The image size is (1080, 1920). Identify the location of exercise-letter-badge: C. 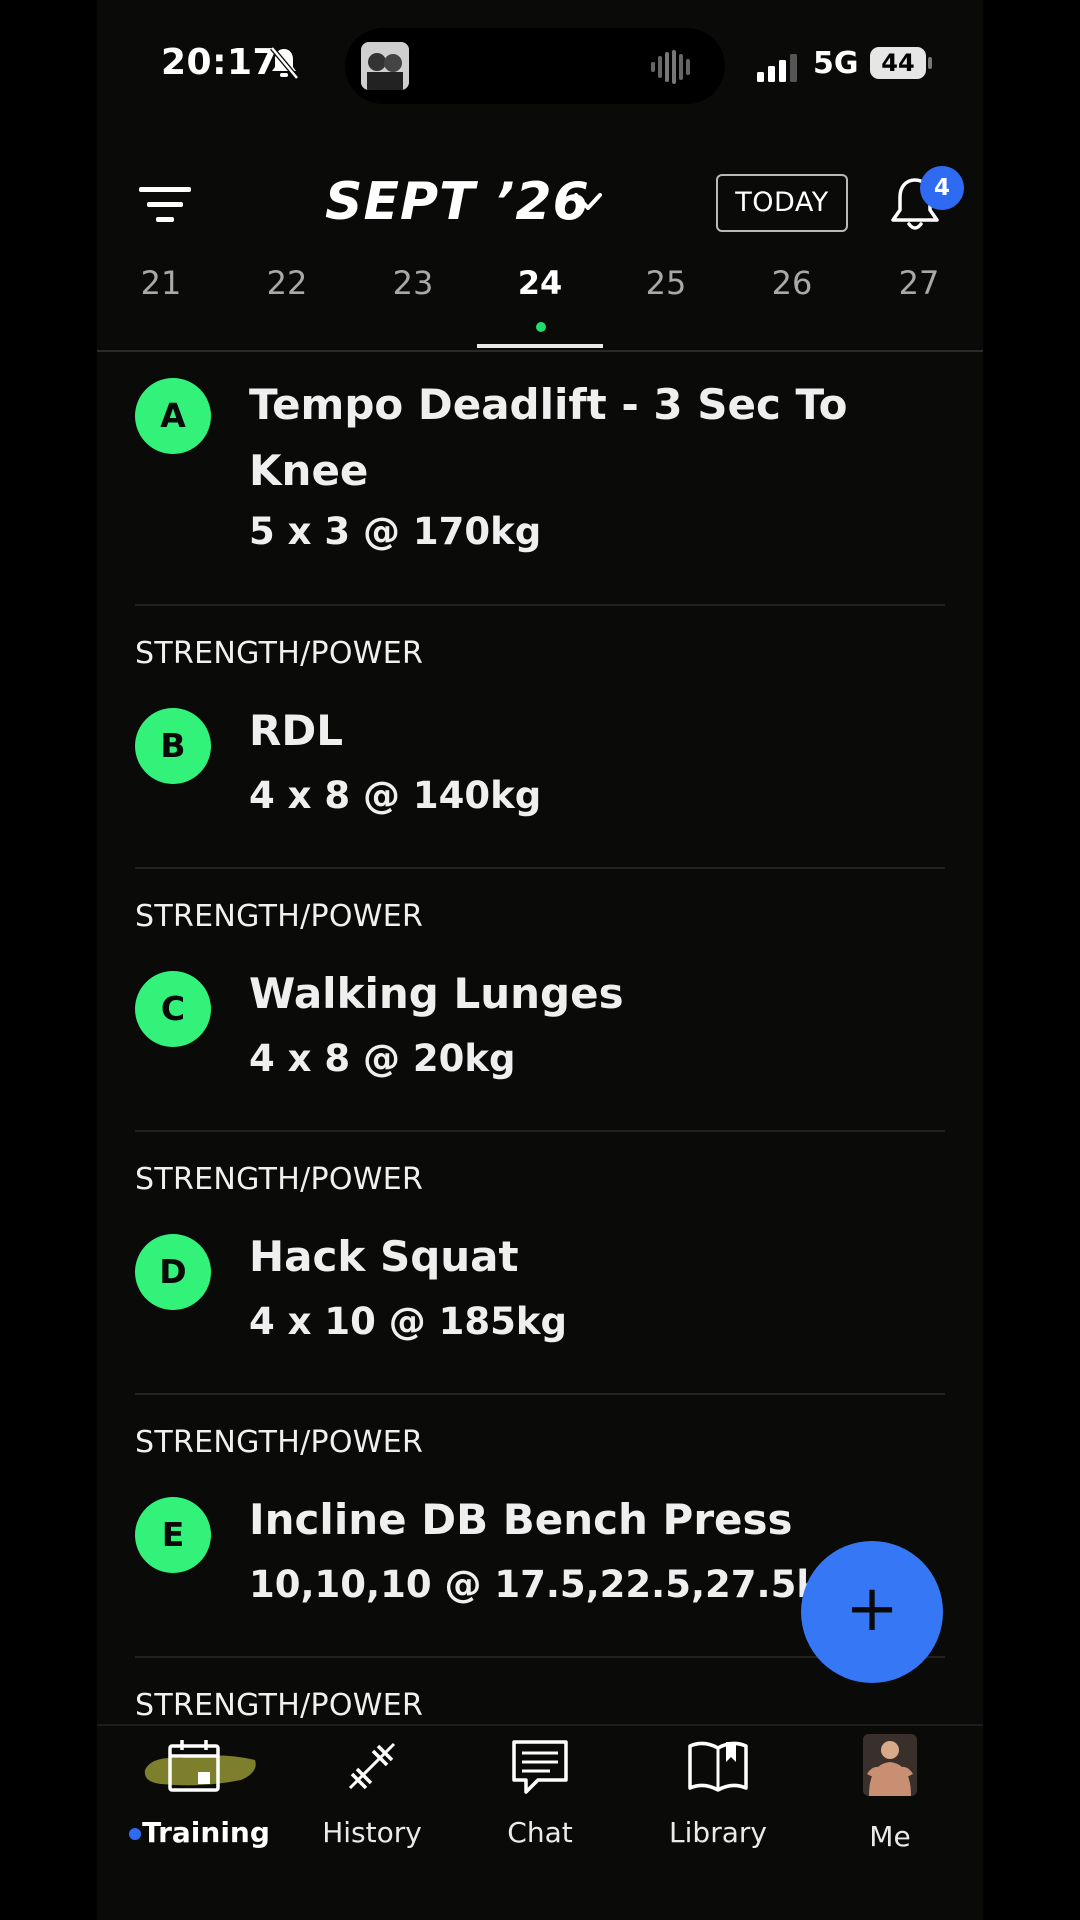
(173, 1009).